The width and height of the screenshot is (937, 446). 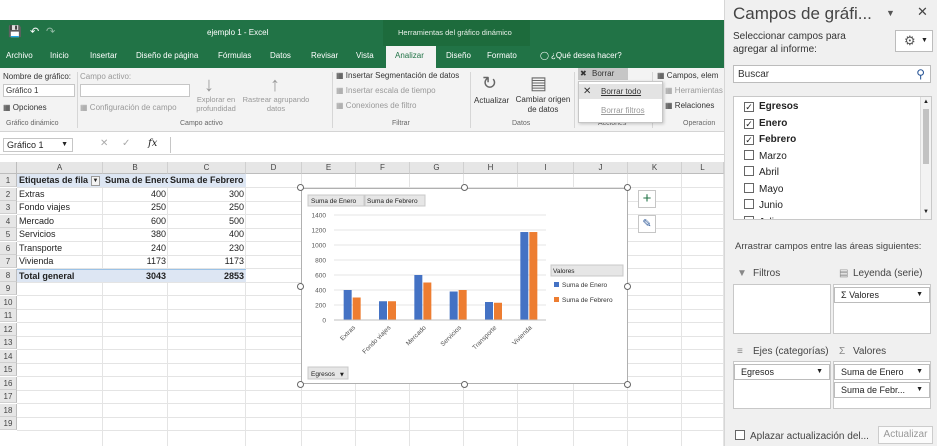 I want to click on row-header: 17, so click(x=8, y=396).